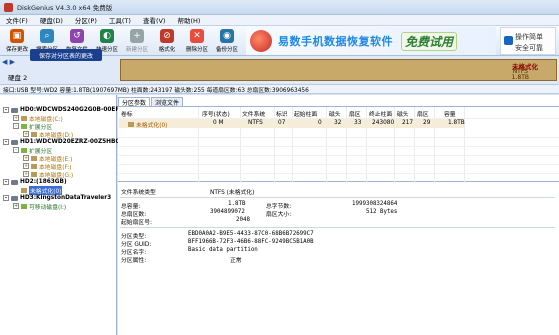  Describe the element at coordinates (167, 102) in the screenshot. I see `tab-browse-files: 浏览文件` at that location.